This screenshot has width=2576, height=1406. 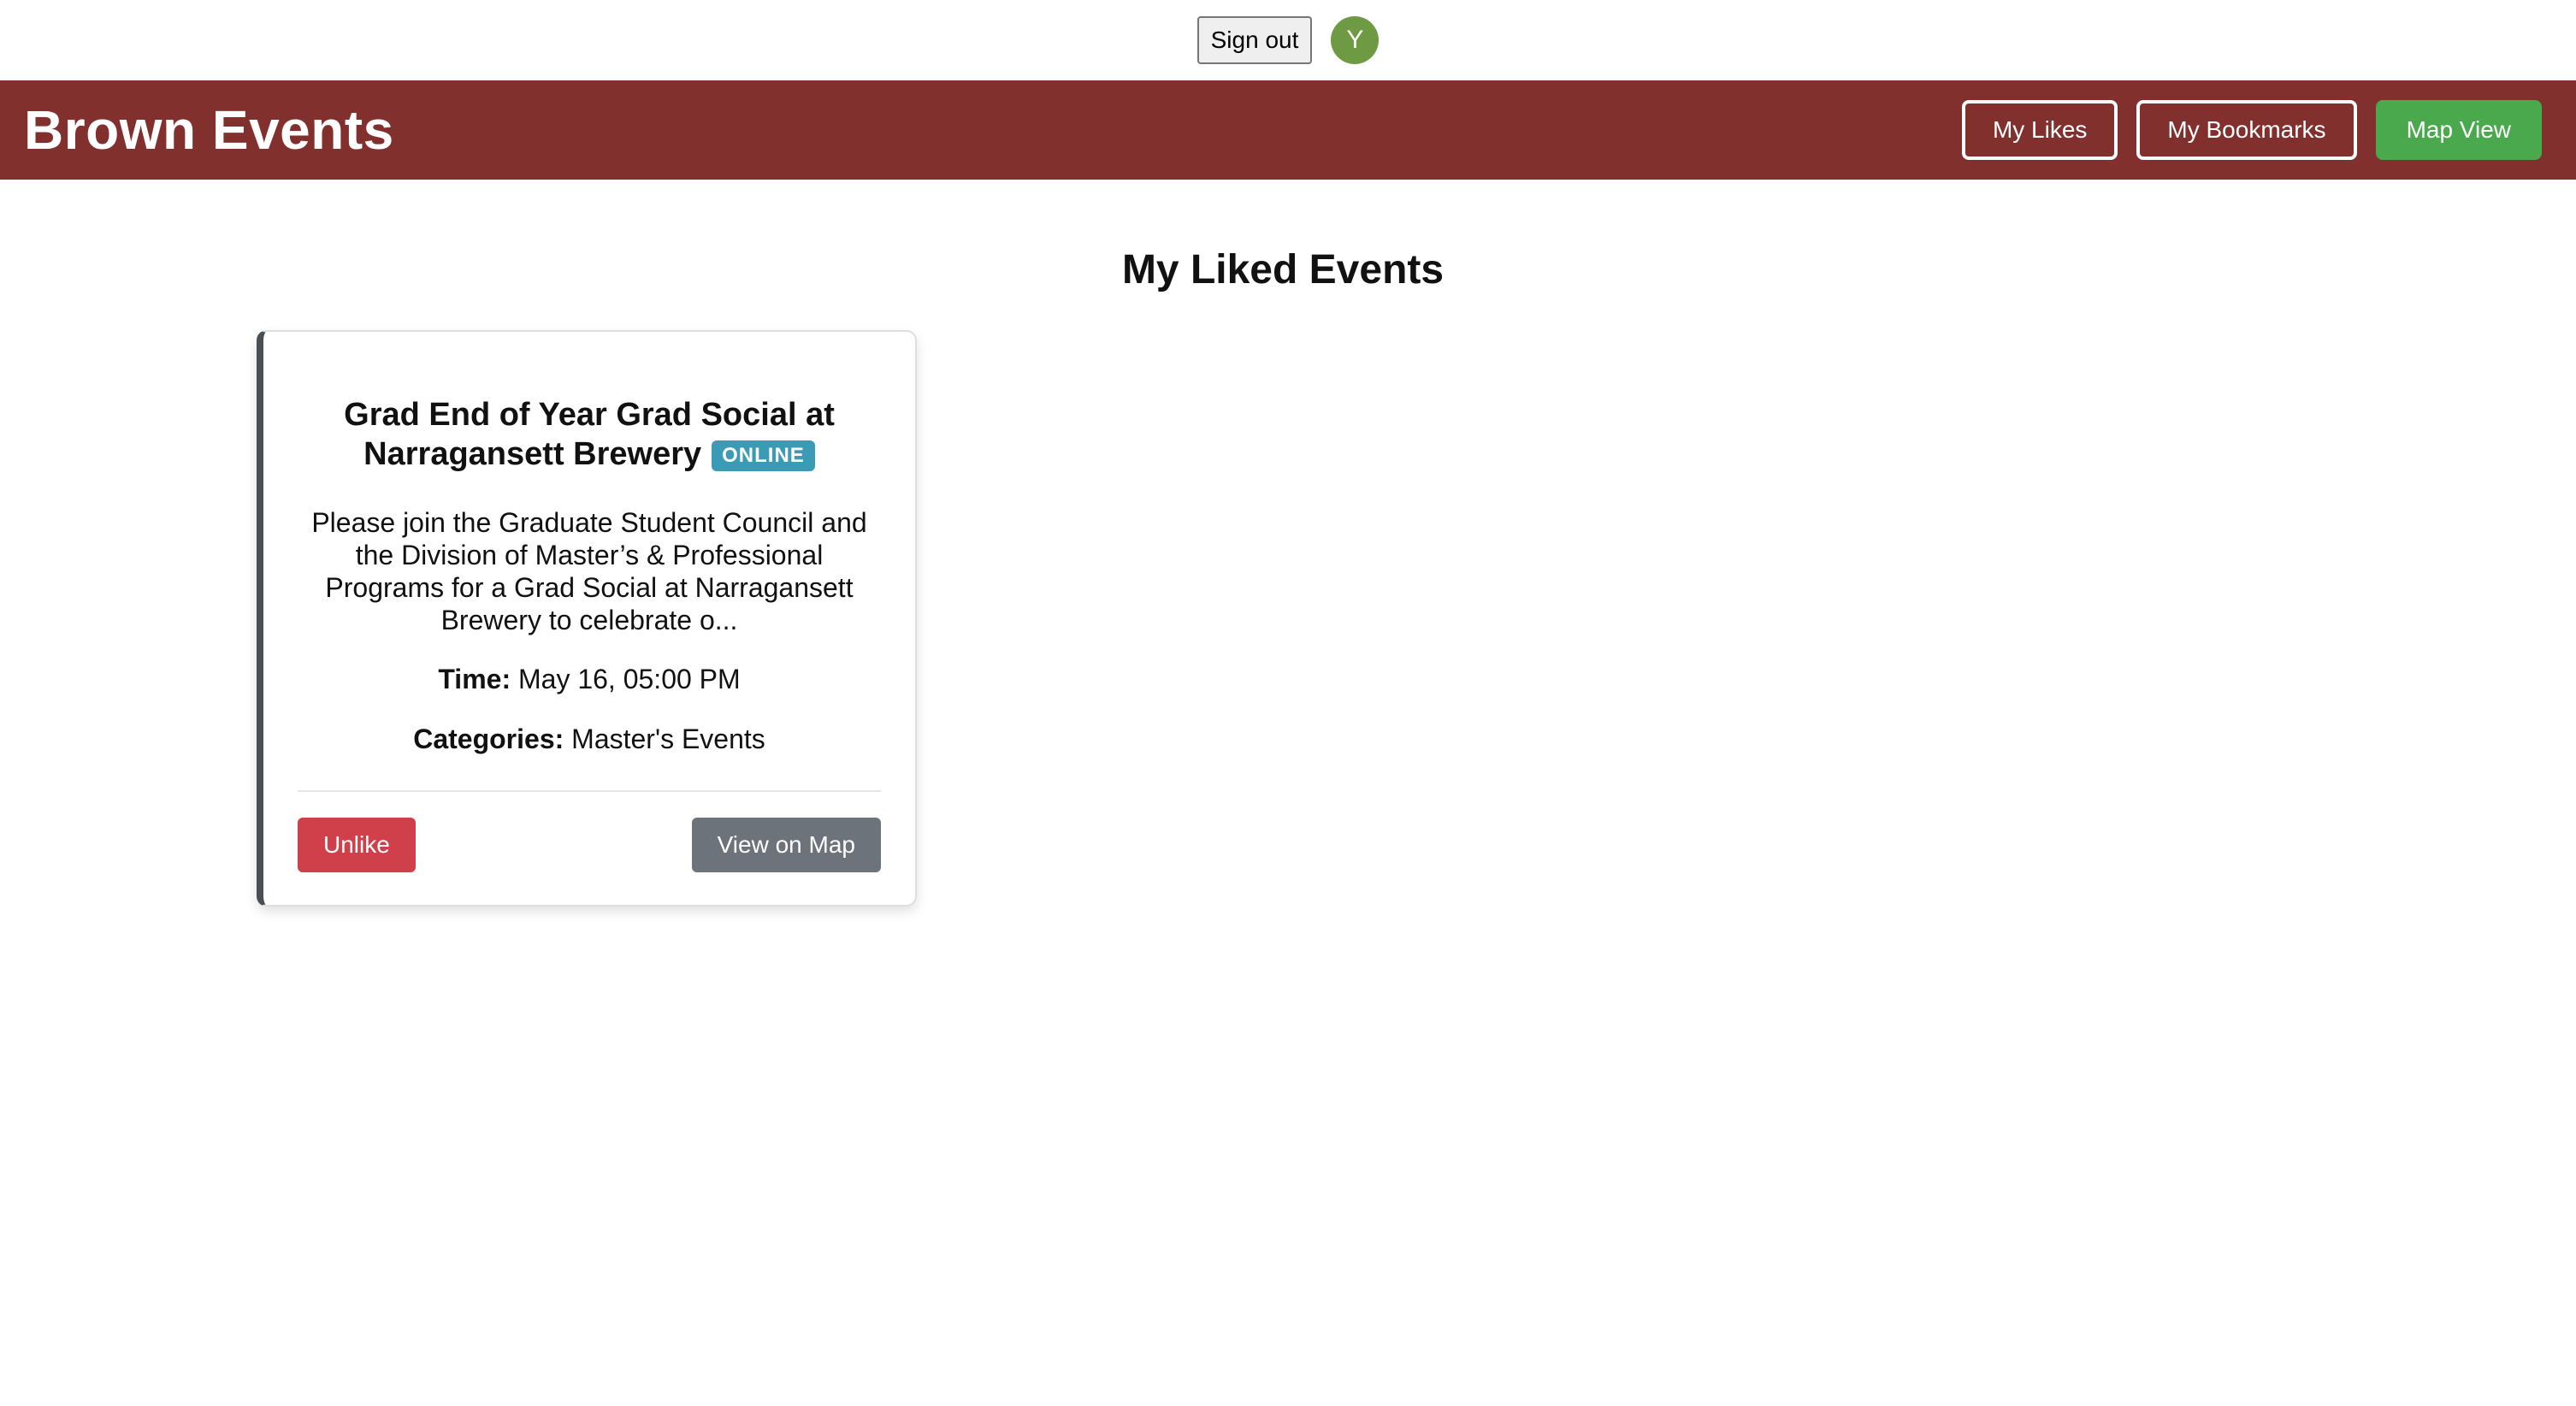 I want to click on brand-title: Brown Events, so click(x=209, y=130).